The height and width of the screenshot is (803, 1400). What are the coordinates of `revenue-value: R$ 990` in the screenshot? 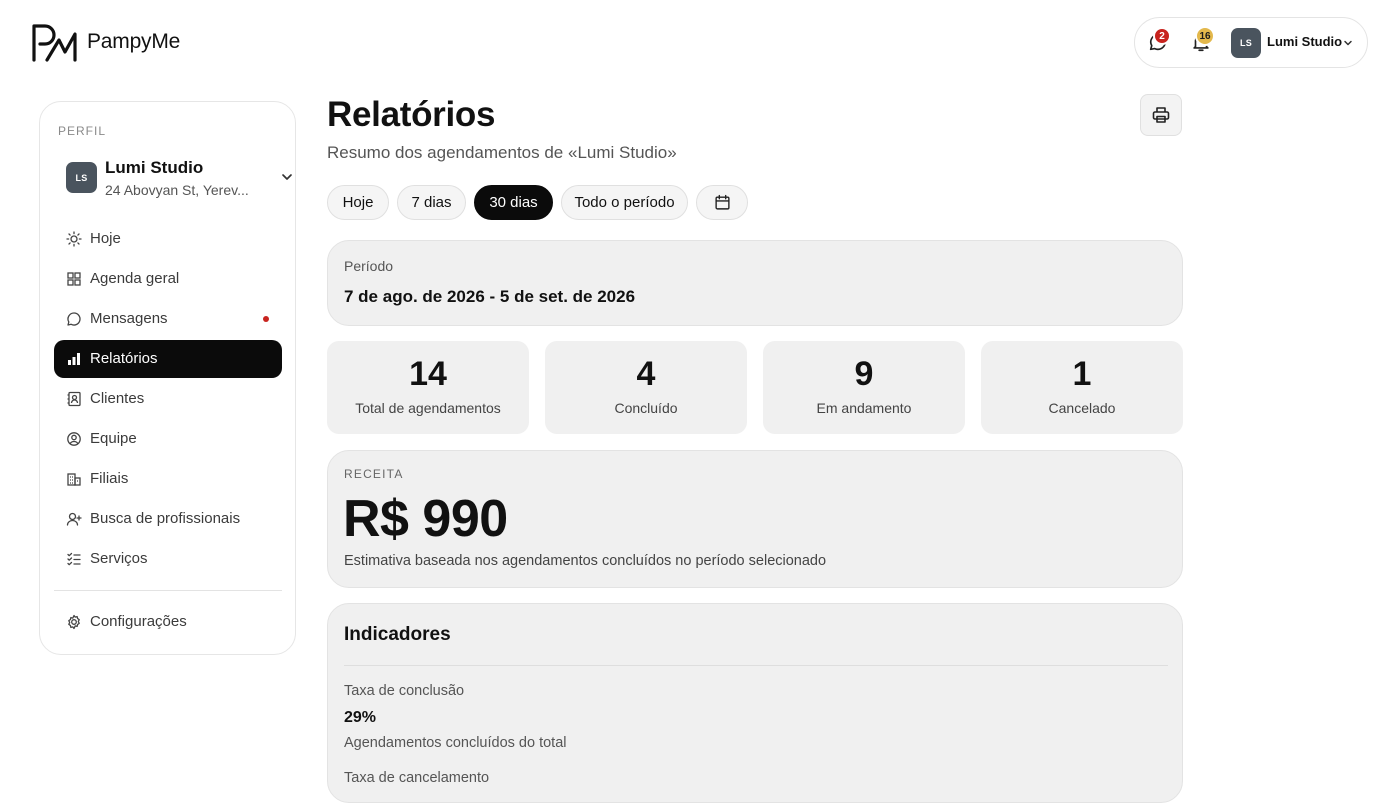 It's located at (425, 519).